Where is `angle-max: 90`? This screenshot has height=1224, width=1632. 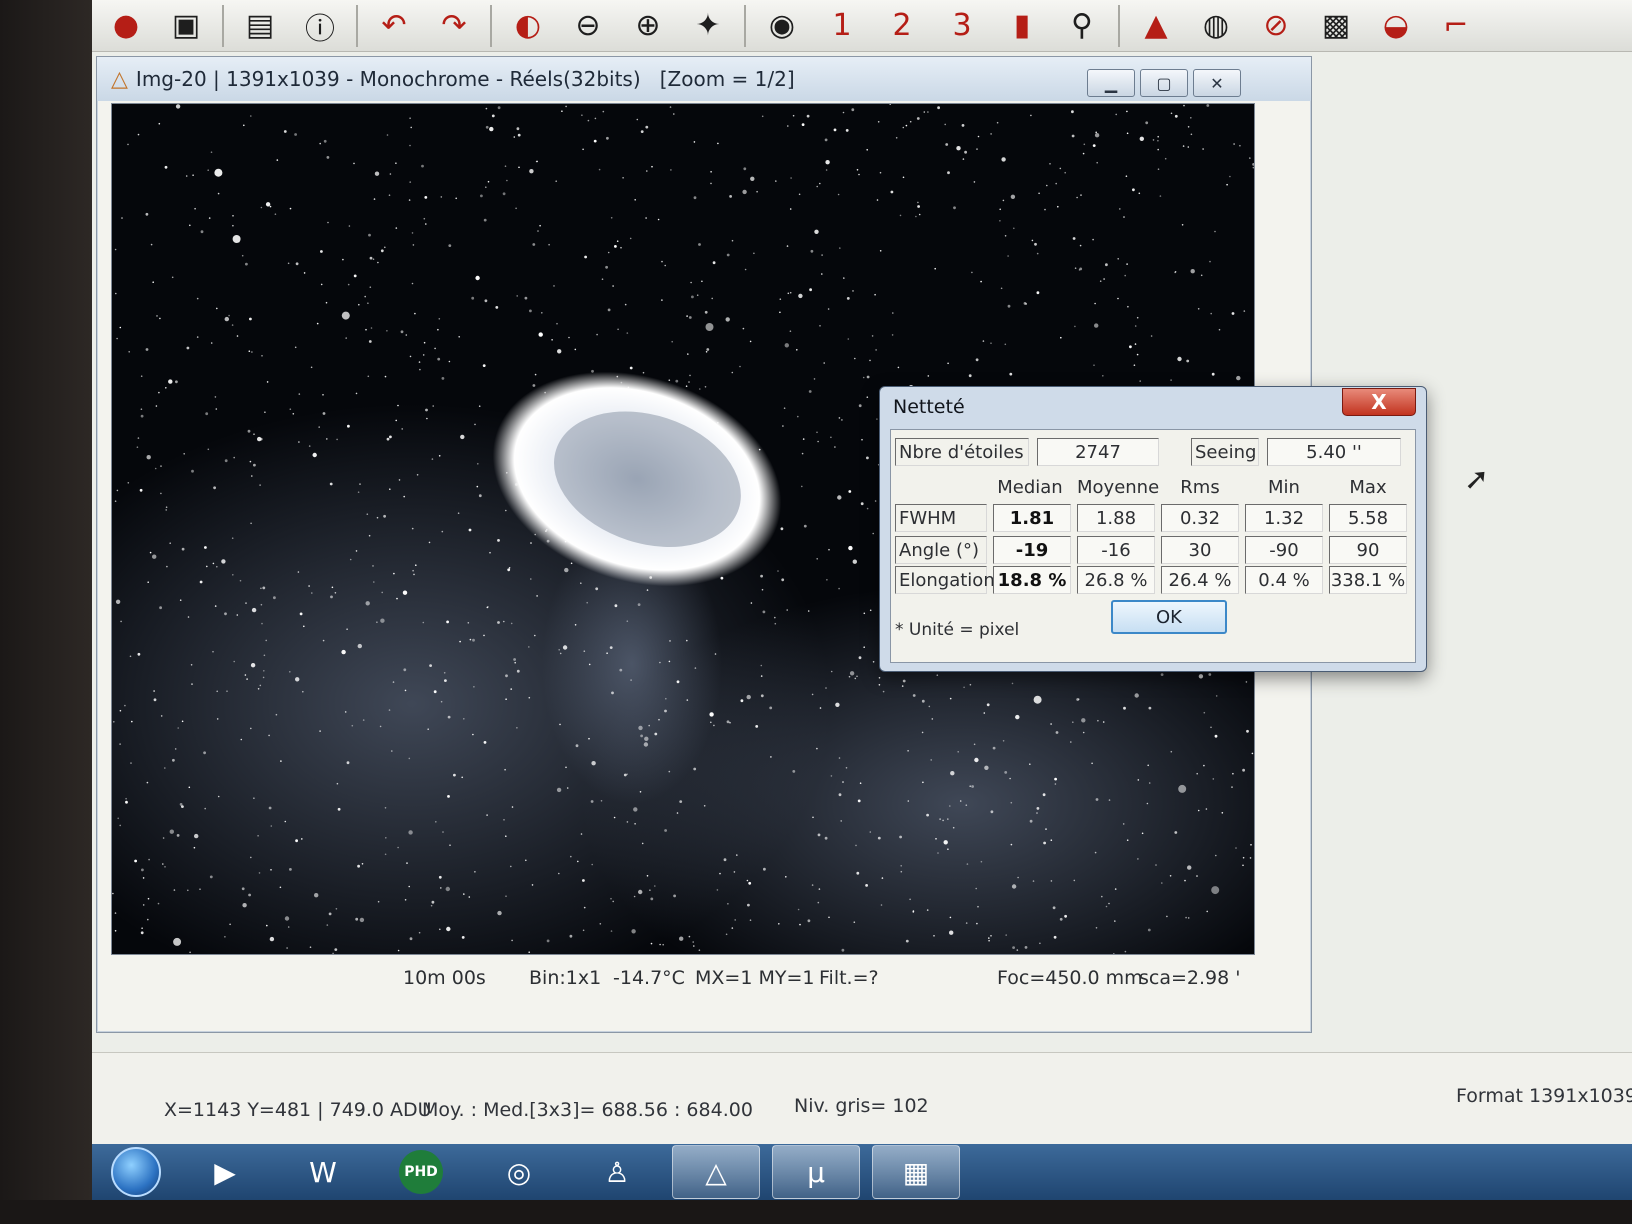 angle-max: 90 is located at coordinates (1368, 550).